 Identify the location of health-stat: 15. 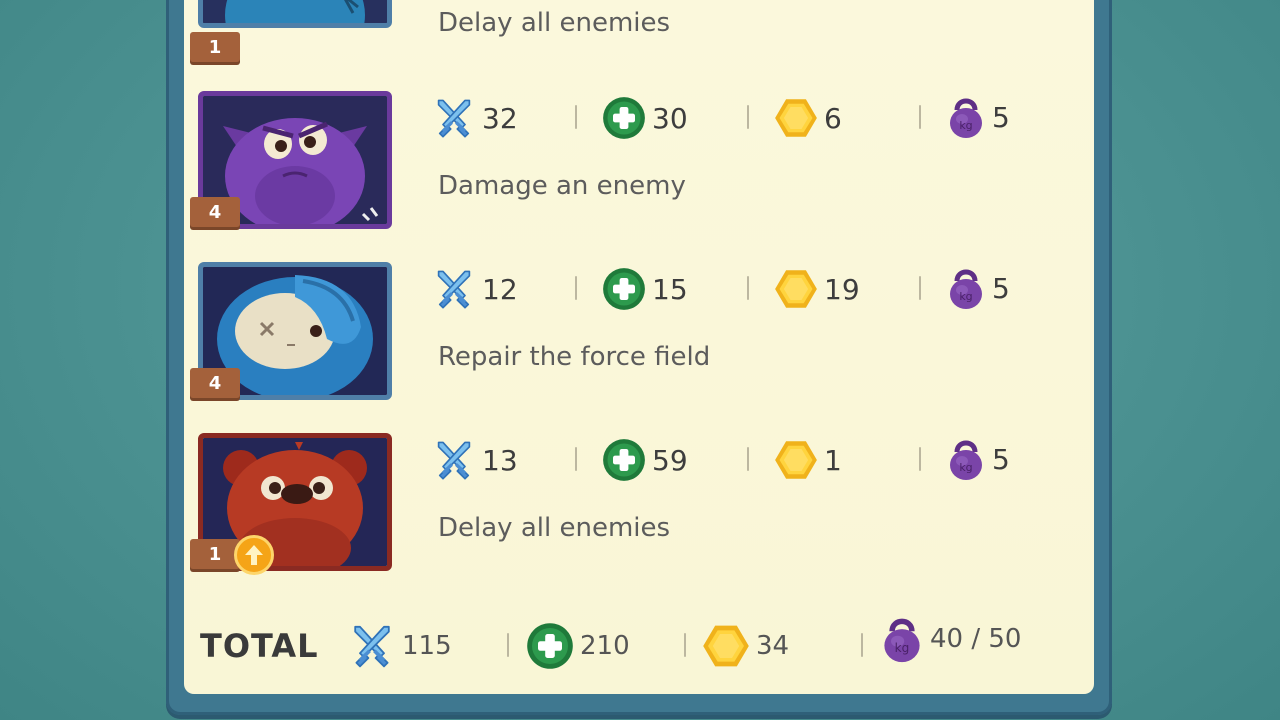
(645, 289).